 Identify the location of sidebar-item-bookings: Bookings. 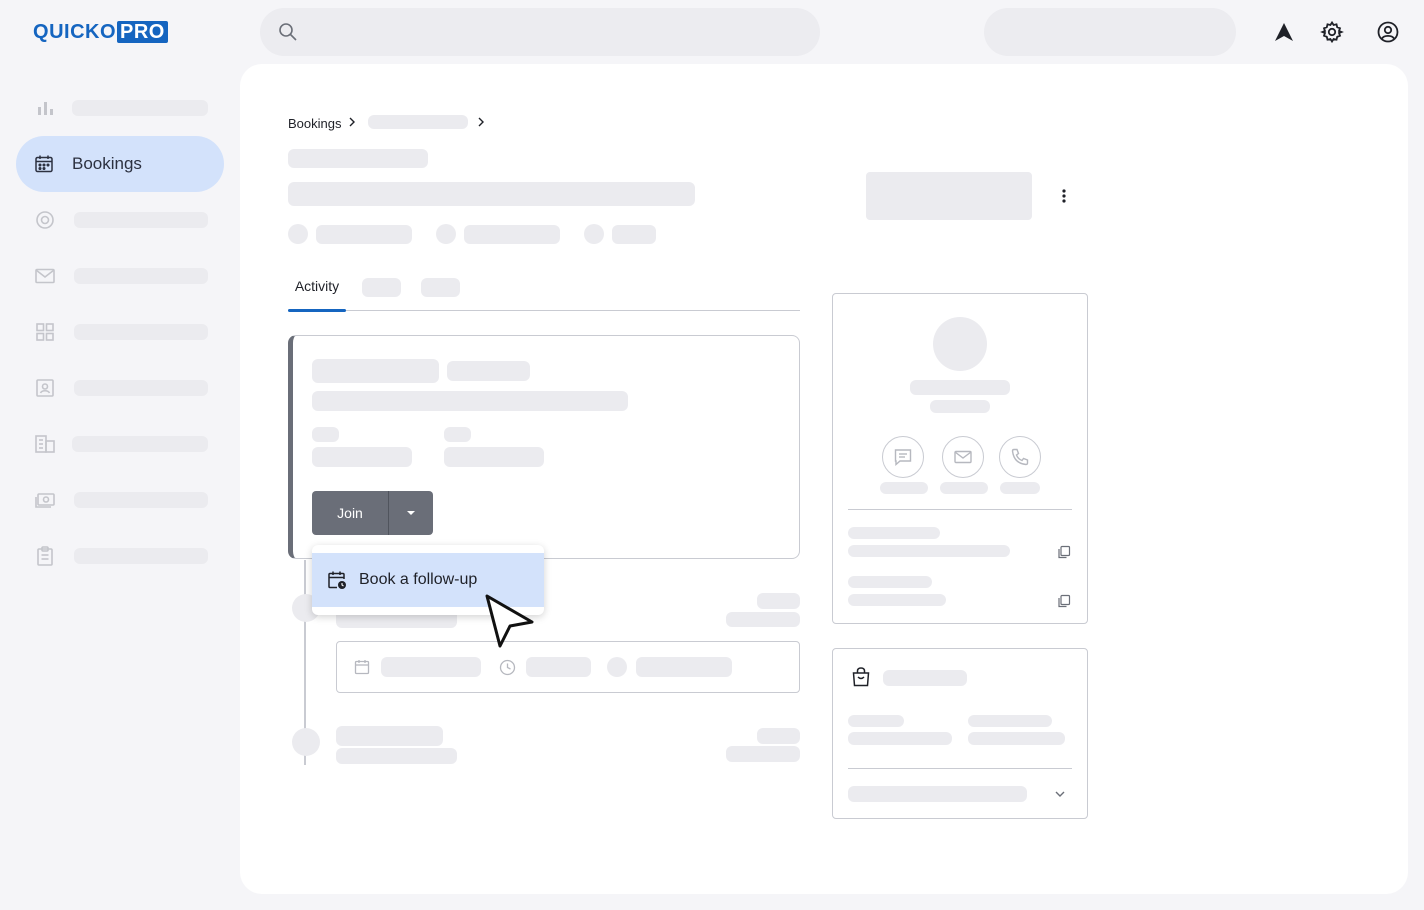
(120, 164).